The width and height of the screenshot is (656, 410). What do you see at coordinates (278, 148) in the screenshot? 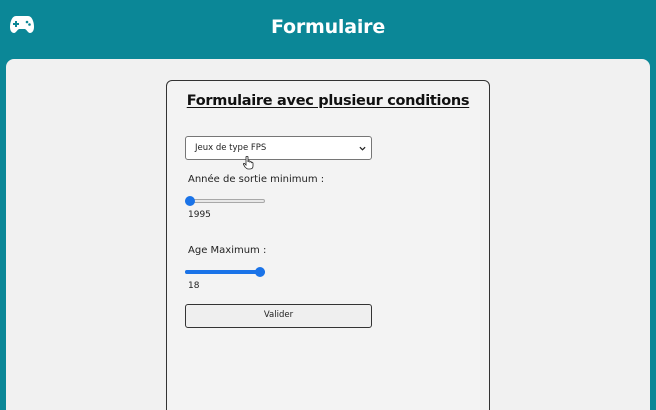
I see `genre-select: Jeux de type FPS` at bounding box center [278, 148].